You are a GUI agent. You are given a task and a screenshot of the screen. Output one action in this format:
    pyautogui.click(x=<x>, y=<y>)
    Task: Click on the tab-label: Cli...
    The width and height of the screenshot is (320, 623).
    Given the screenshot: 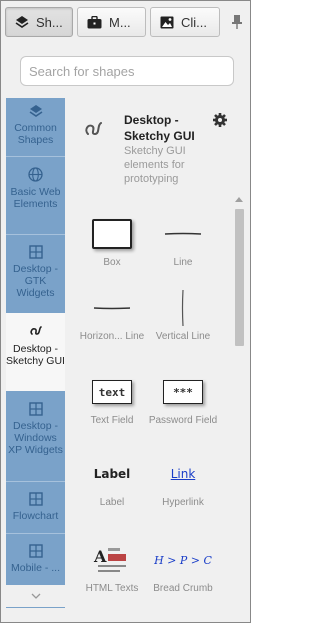 What is the action you would take?
    pyautogui.click(x=194, y=22)
    